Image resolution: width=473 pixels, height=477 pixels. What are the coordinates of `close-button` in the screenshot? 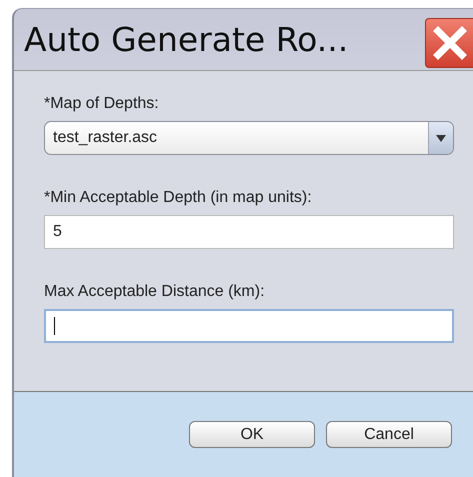 It's located at (449, 43).